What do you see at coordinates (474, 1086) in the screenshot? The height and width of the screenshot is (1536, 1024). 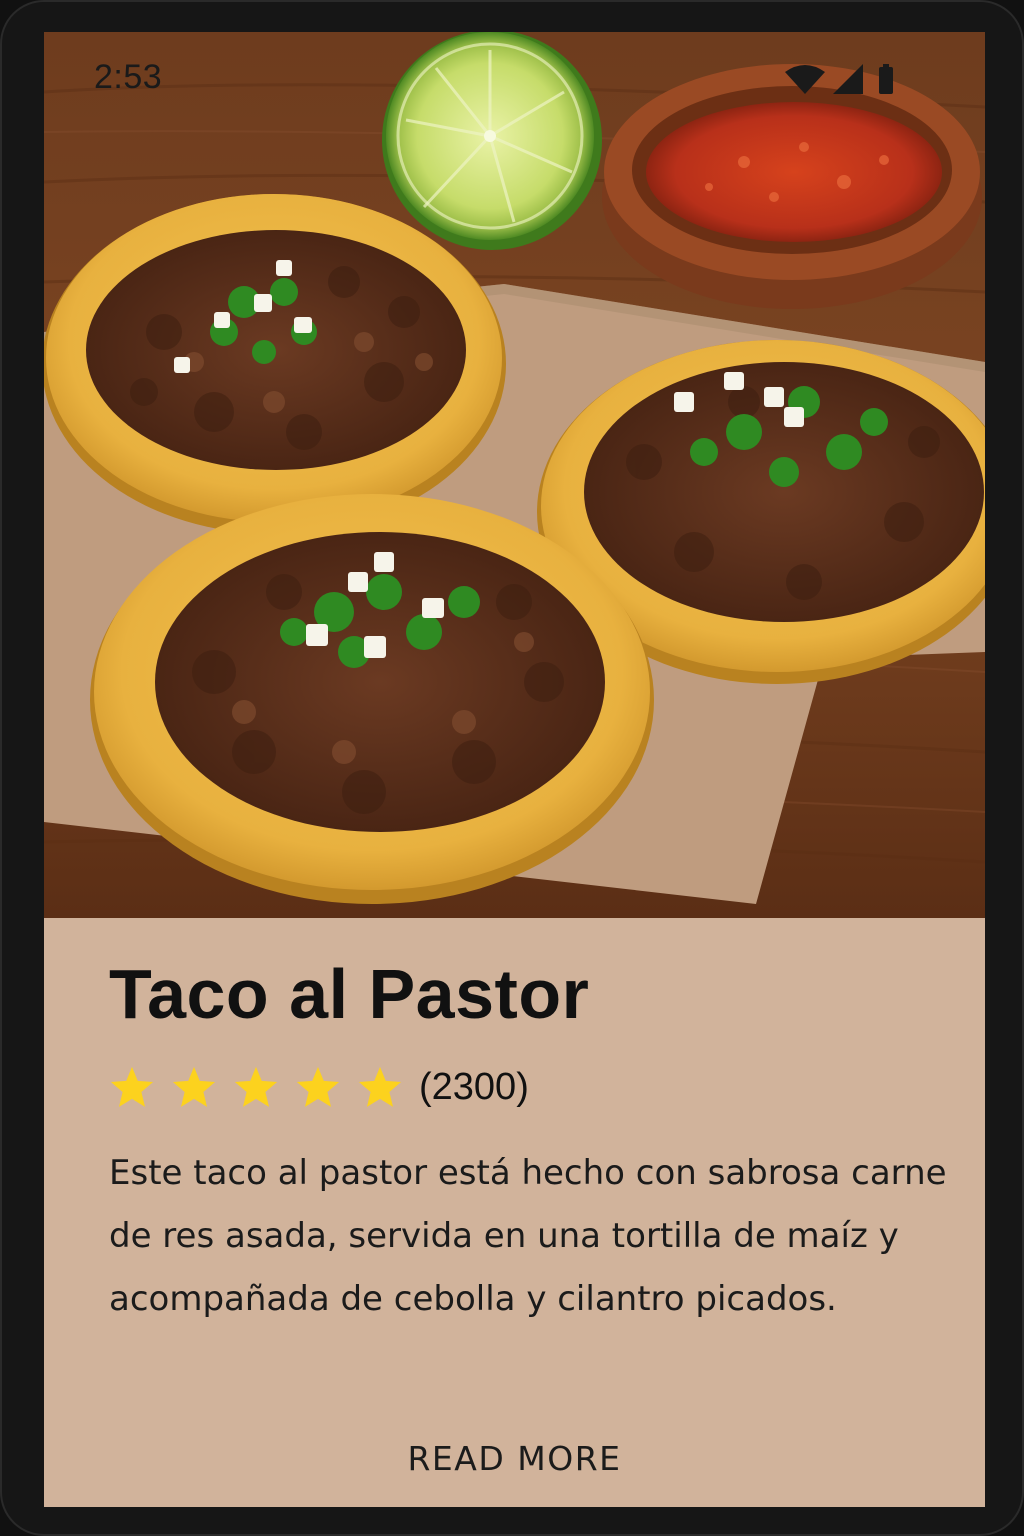 I see `review-count: (2300)` at bounding box center [474, 1086].